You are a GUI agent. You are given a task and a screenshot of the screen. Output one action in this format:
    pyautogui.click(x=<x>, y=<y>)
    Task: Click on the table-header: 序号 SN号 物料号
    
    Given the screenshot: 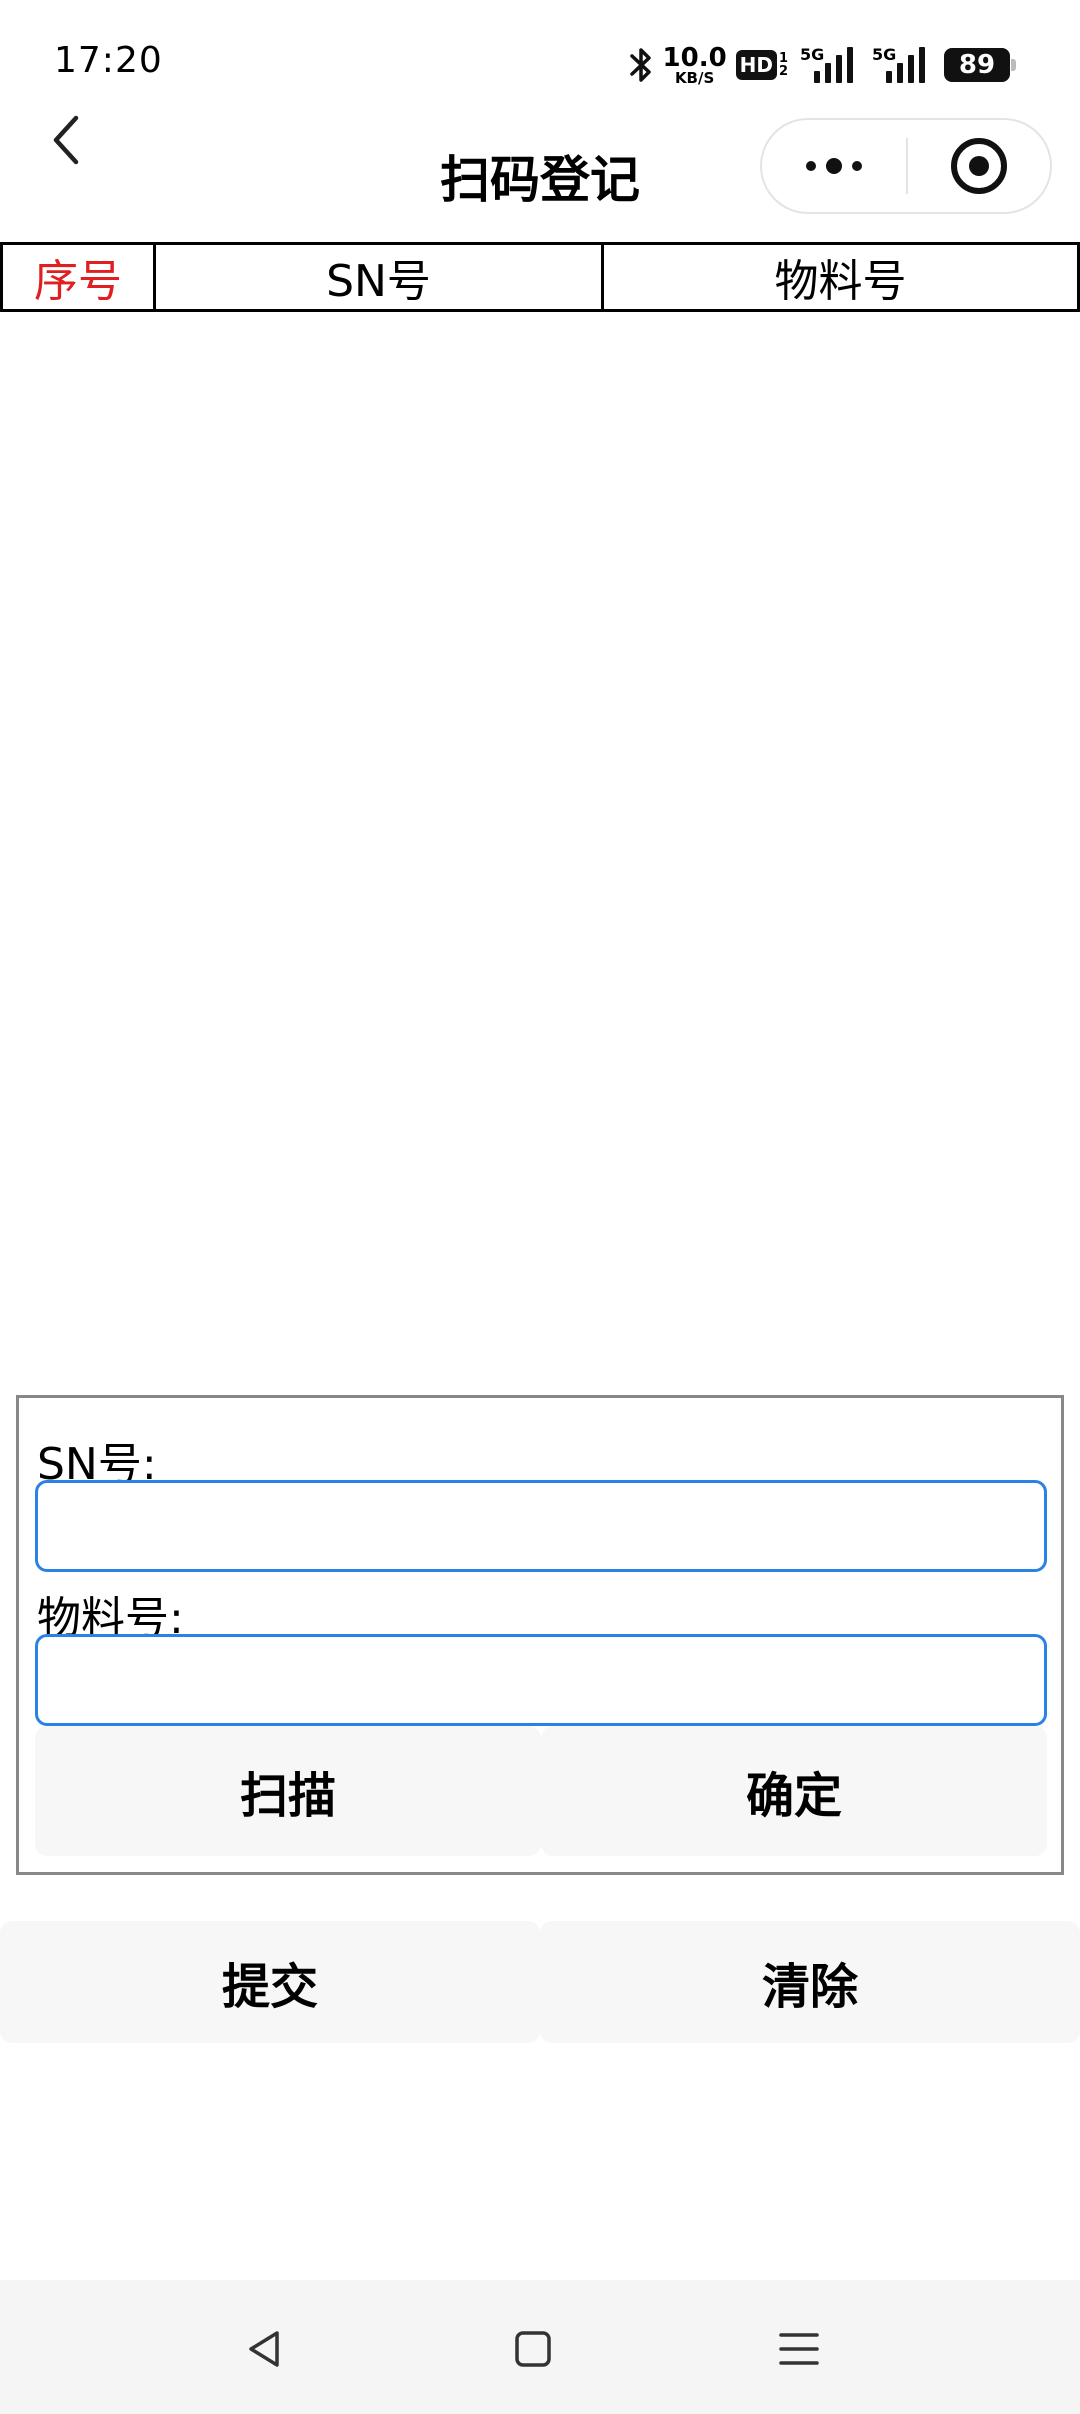 What is the action you would take?
    pyautogui.click(x=540, y=277)
    